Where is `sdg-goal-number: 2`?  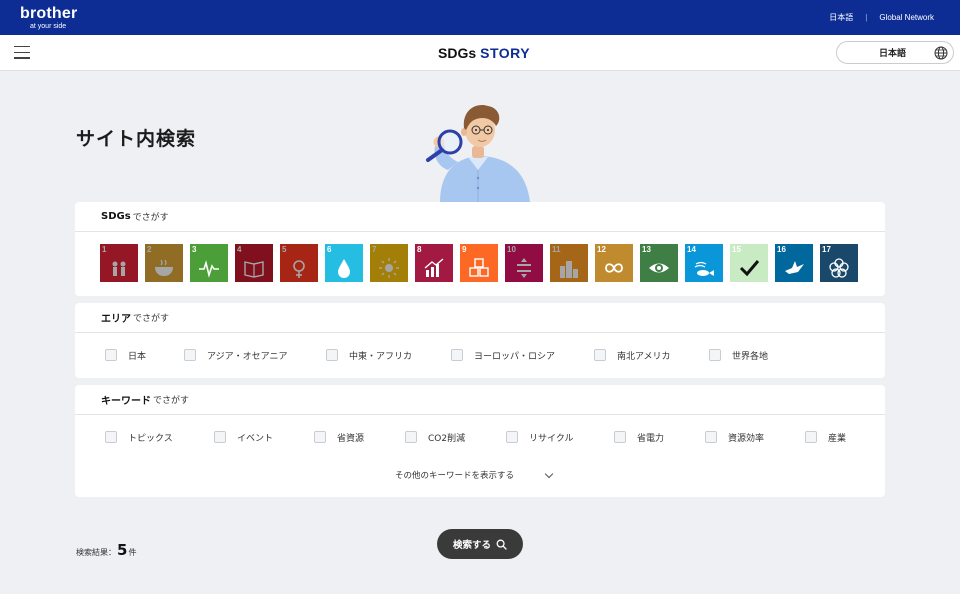
sdg-goal-number: 2 is located at coordinates (149, 249).